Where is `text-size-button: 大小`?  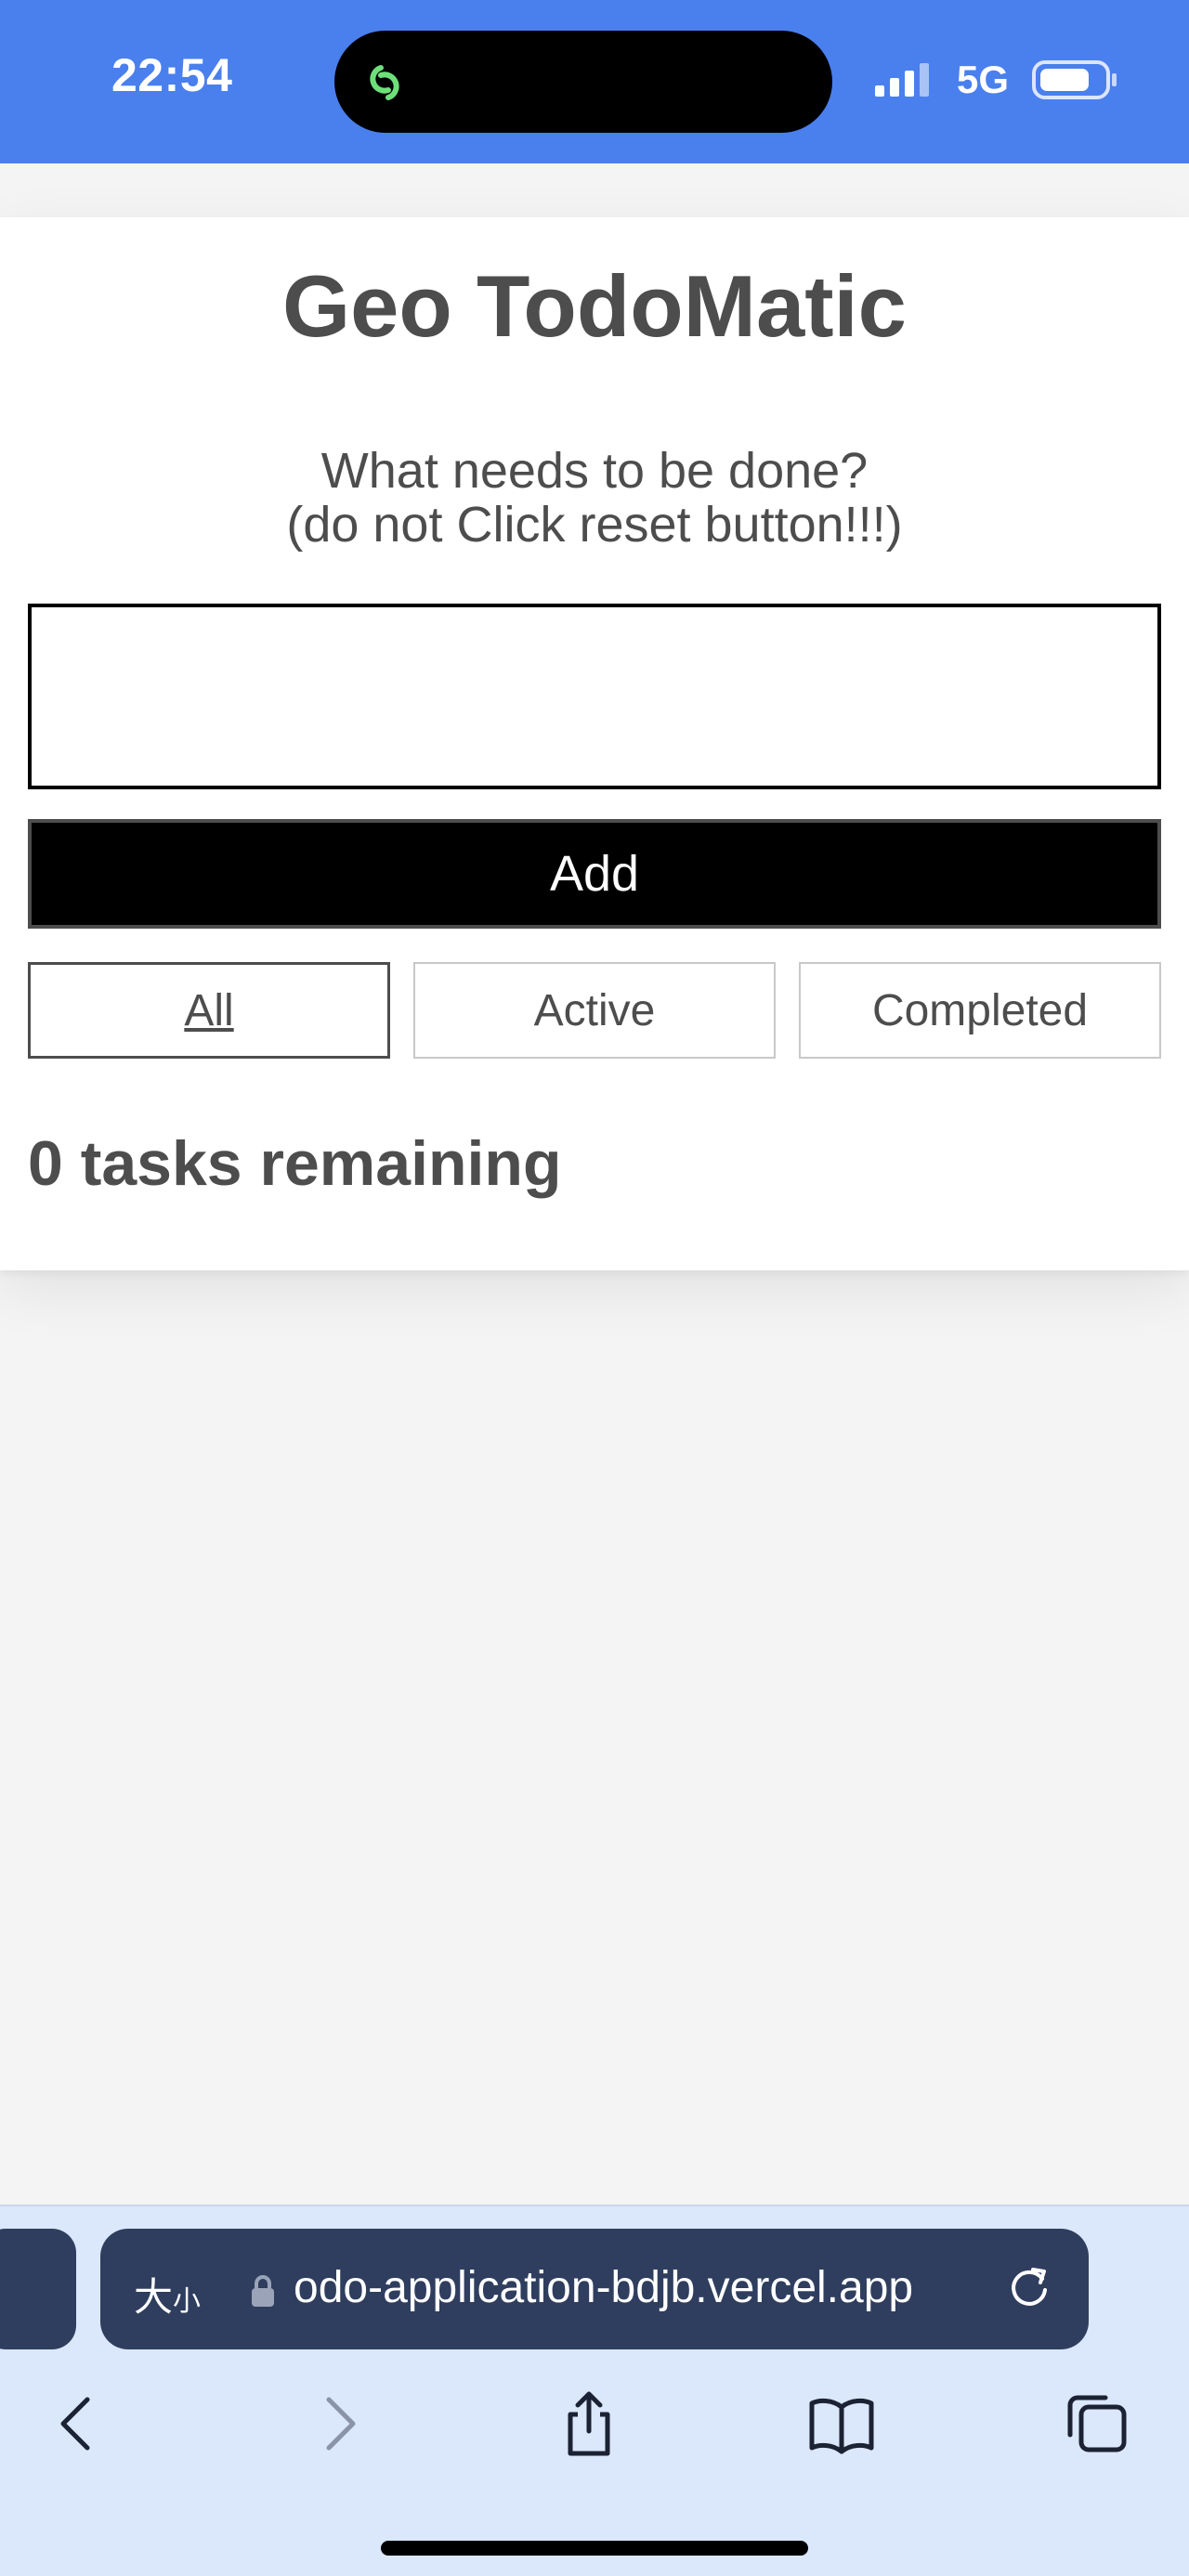 text-size-button: 大小 is located at coordinates (167, 2294).